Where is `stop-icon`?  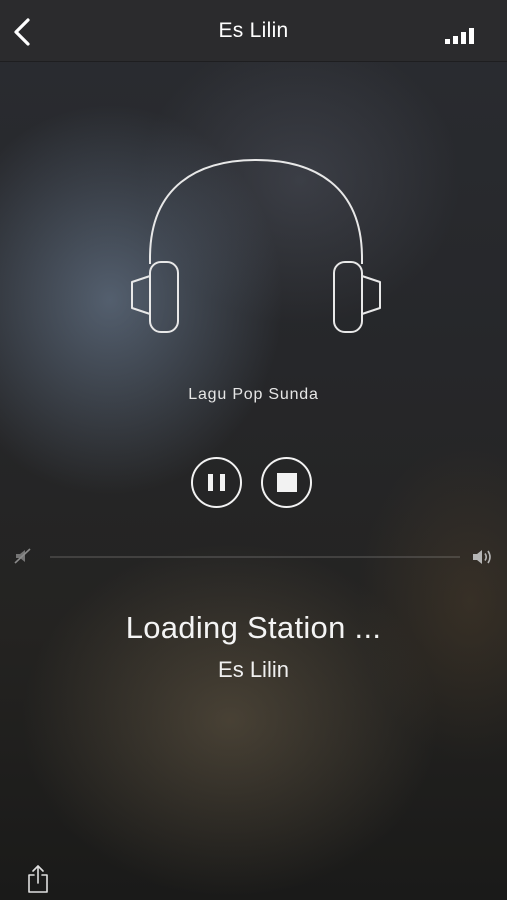 stop-icon is located at coordinates (287, 482).